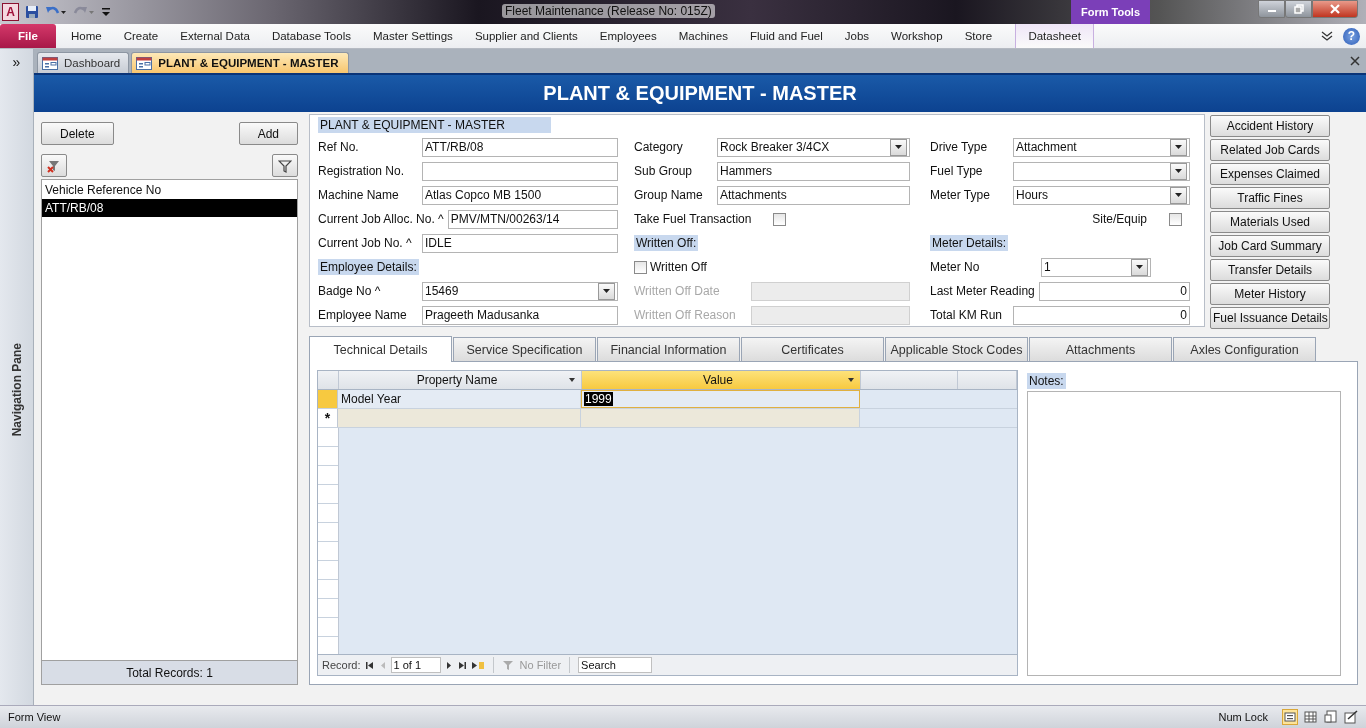  What do you see at coordinates (813, 147) in the screenshot?
I see `dropdown-field: Rock Breaker 3/4CX` at bounding box center [813, 147].